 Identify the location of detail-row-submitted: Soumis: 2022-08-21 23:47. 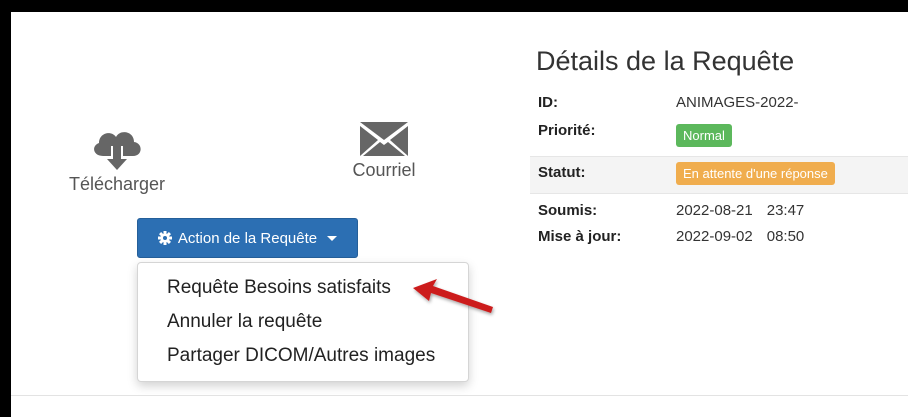
(723, 211).